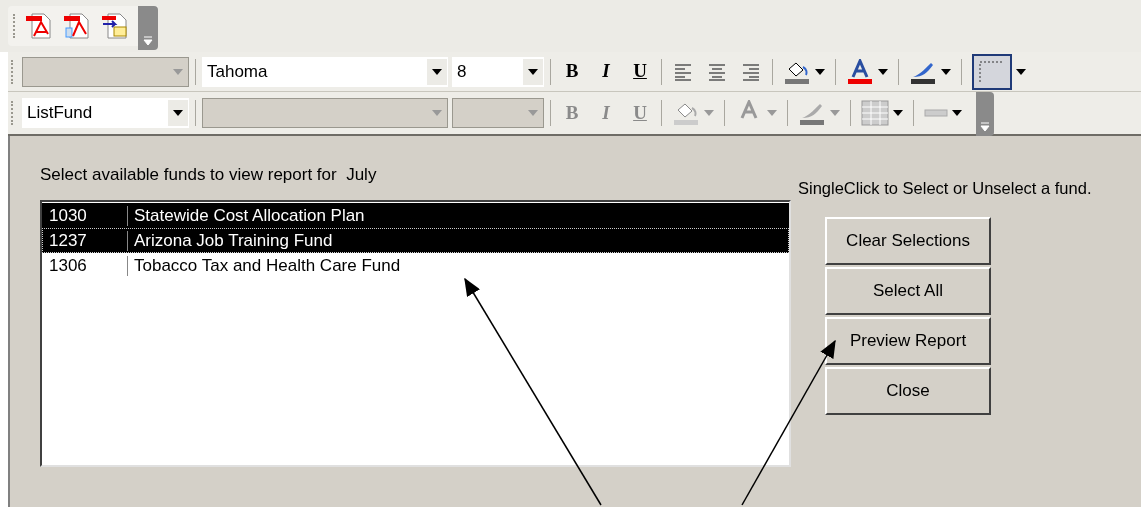 Image resolution: width=1141 pixels, height=507 pixels. What do you see at coordinates (908, 240) in the screenshot?
I see `form-button: Clear Selections` at bounding box center [908, 240].